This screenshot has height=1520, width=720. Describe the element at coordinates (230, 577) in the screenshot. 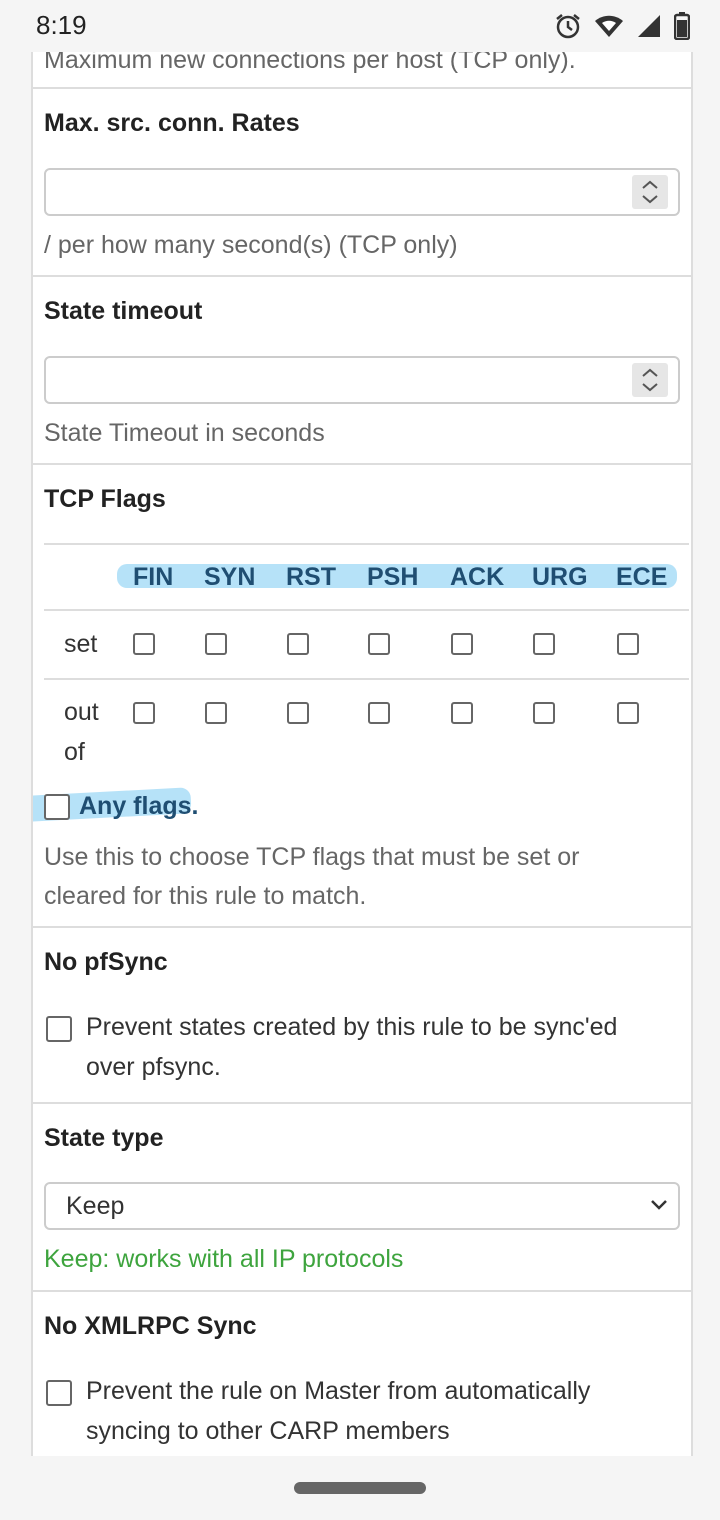

I see `flag-header-syn: SYN` at that location.